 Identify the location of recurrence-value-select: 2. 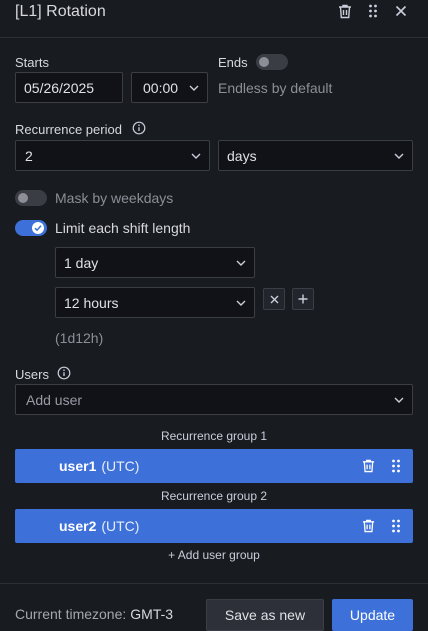
(112, 155).